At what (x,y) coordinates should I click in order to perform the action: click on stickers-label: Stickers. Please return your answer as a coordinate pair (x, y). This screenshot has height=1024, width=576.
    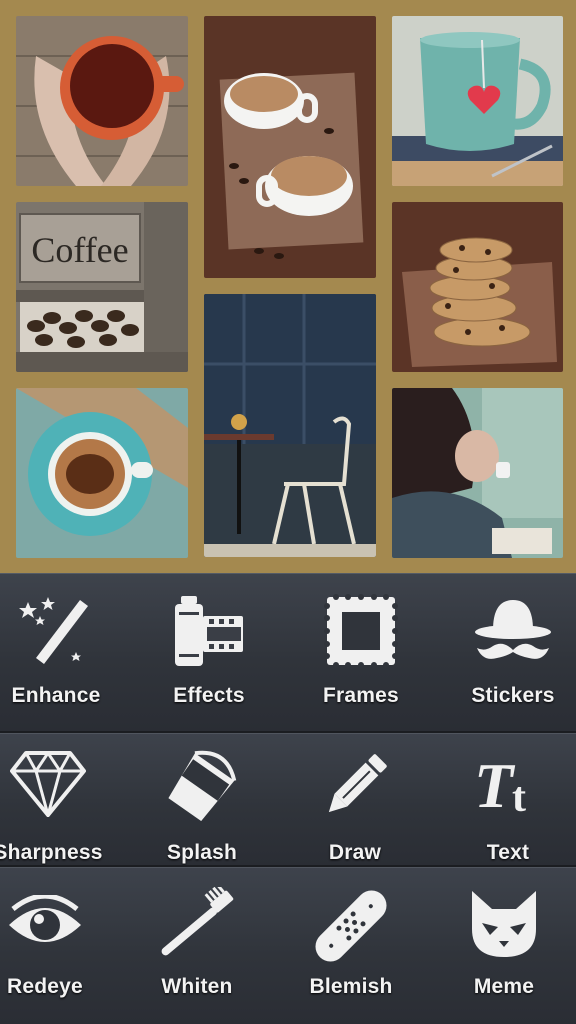
    Looking at the image, I should click on (513, 695).